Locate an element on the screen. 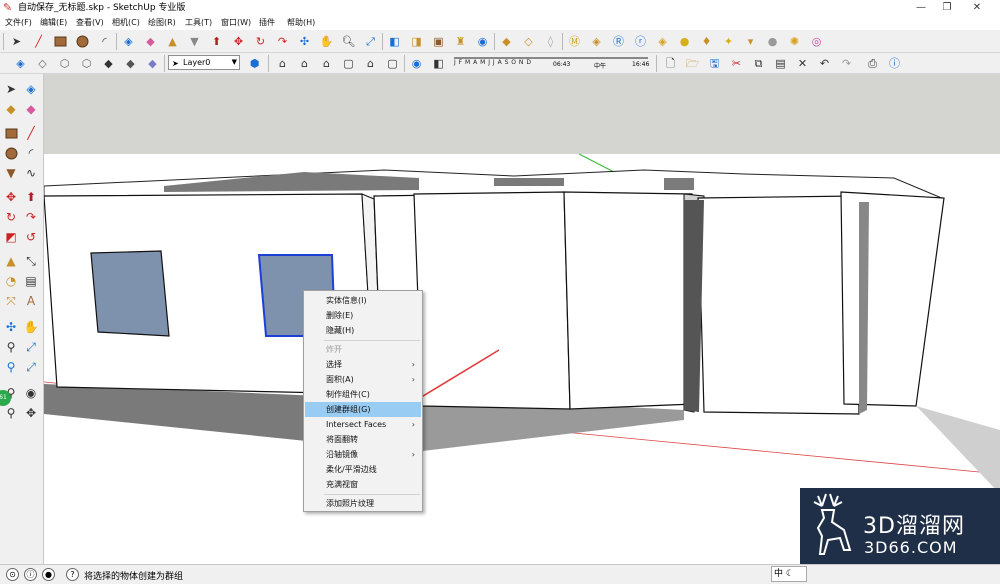 This screenshot has height=584, width=1000. plugin-tag-icon: ◈ is located at coordinates (596, 41).